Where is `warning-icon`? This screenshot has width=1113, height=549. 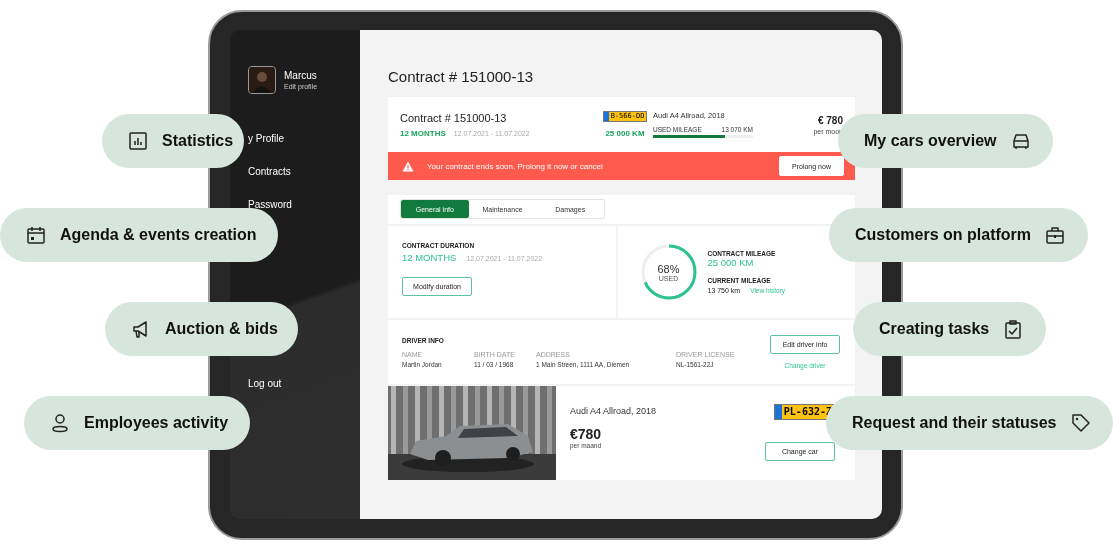
warning-icon is located at coordinates (408, 166).